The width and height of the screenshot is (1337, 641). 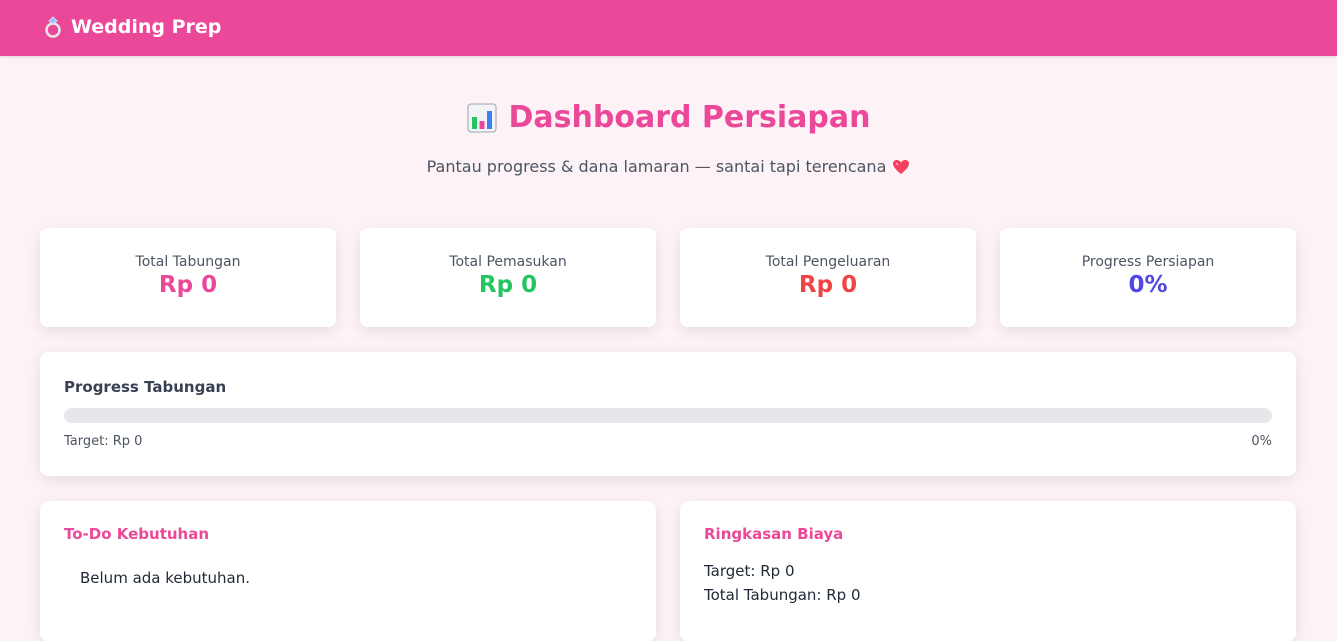 I want to click on summary-total-tabungan-line: Total Tabungan: Rp 0, so click(x=782, y=595).